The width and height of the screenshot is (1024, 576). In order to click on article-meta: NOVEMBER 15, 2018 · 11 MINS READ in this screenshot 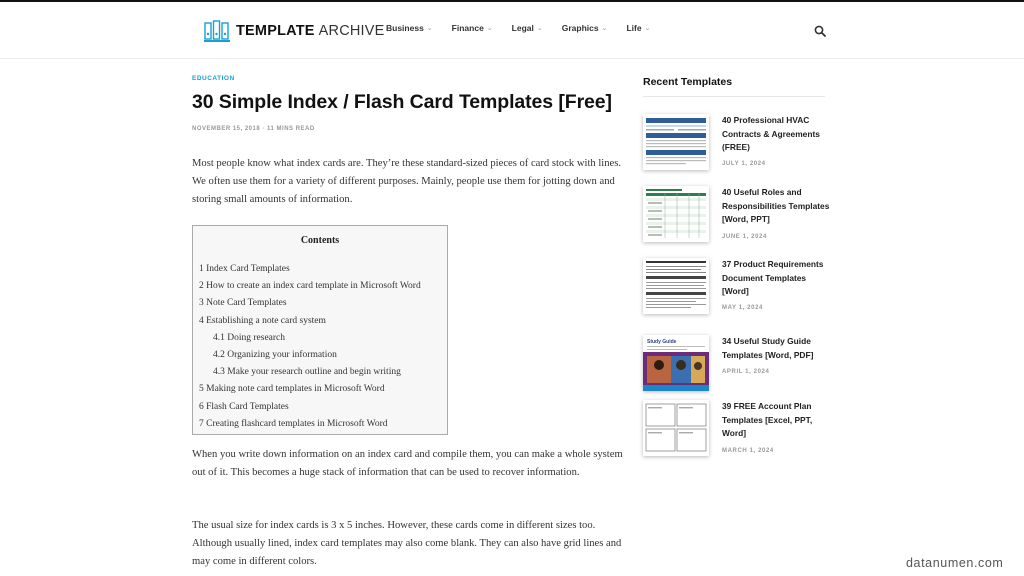, I will do `click(253, 129)`.